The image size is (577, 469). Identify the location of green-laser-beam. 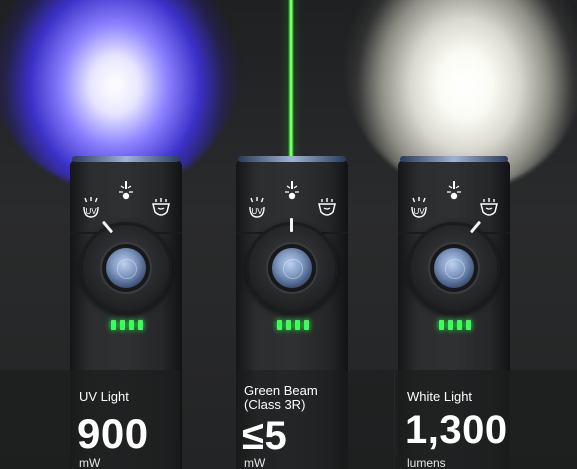
(291, 81).